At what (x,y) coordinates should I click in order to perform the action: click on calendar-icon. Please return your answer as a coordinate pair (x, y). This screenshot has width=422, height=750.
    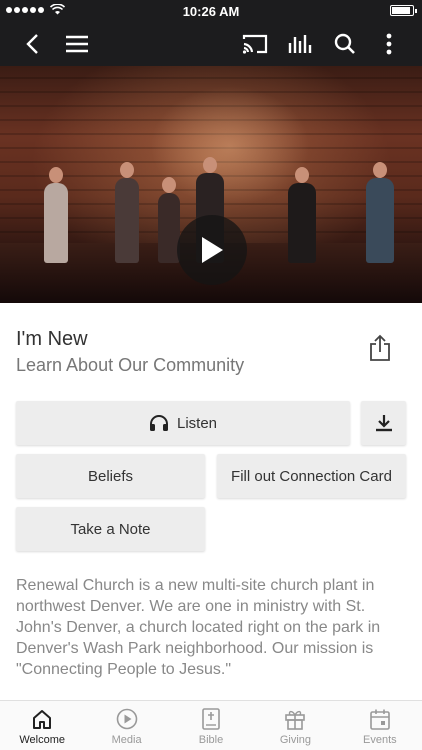
    Looking at the image, I should click on (380, 719).